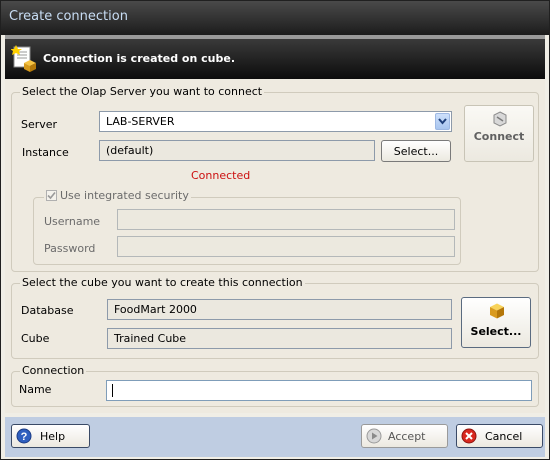 This screenshot has width=550, height=460. Describe the element at coordinates (68, 16) in the screenshot. I see `window-title: Create connection` at that location.